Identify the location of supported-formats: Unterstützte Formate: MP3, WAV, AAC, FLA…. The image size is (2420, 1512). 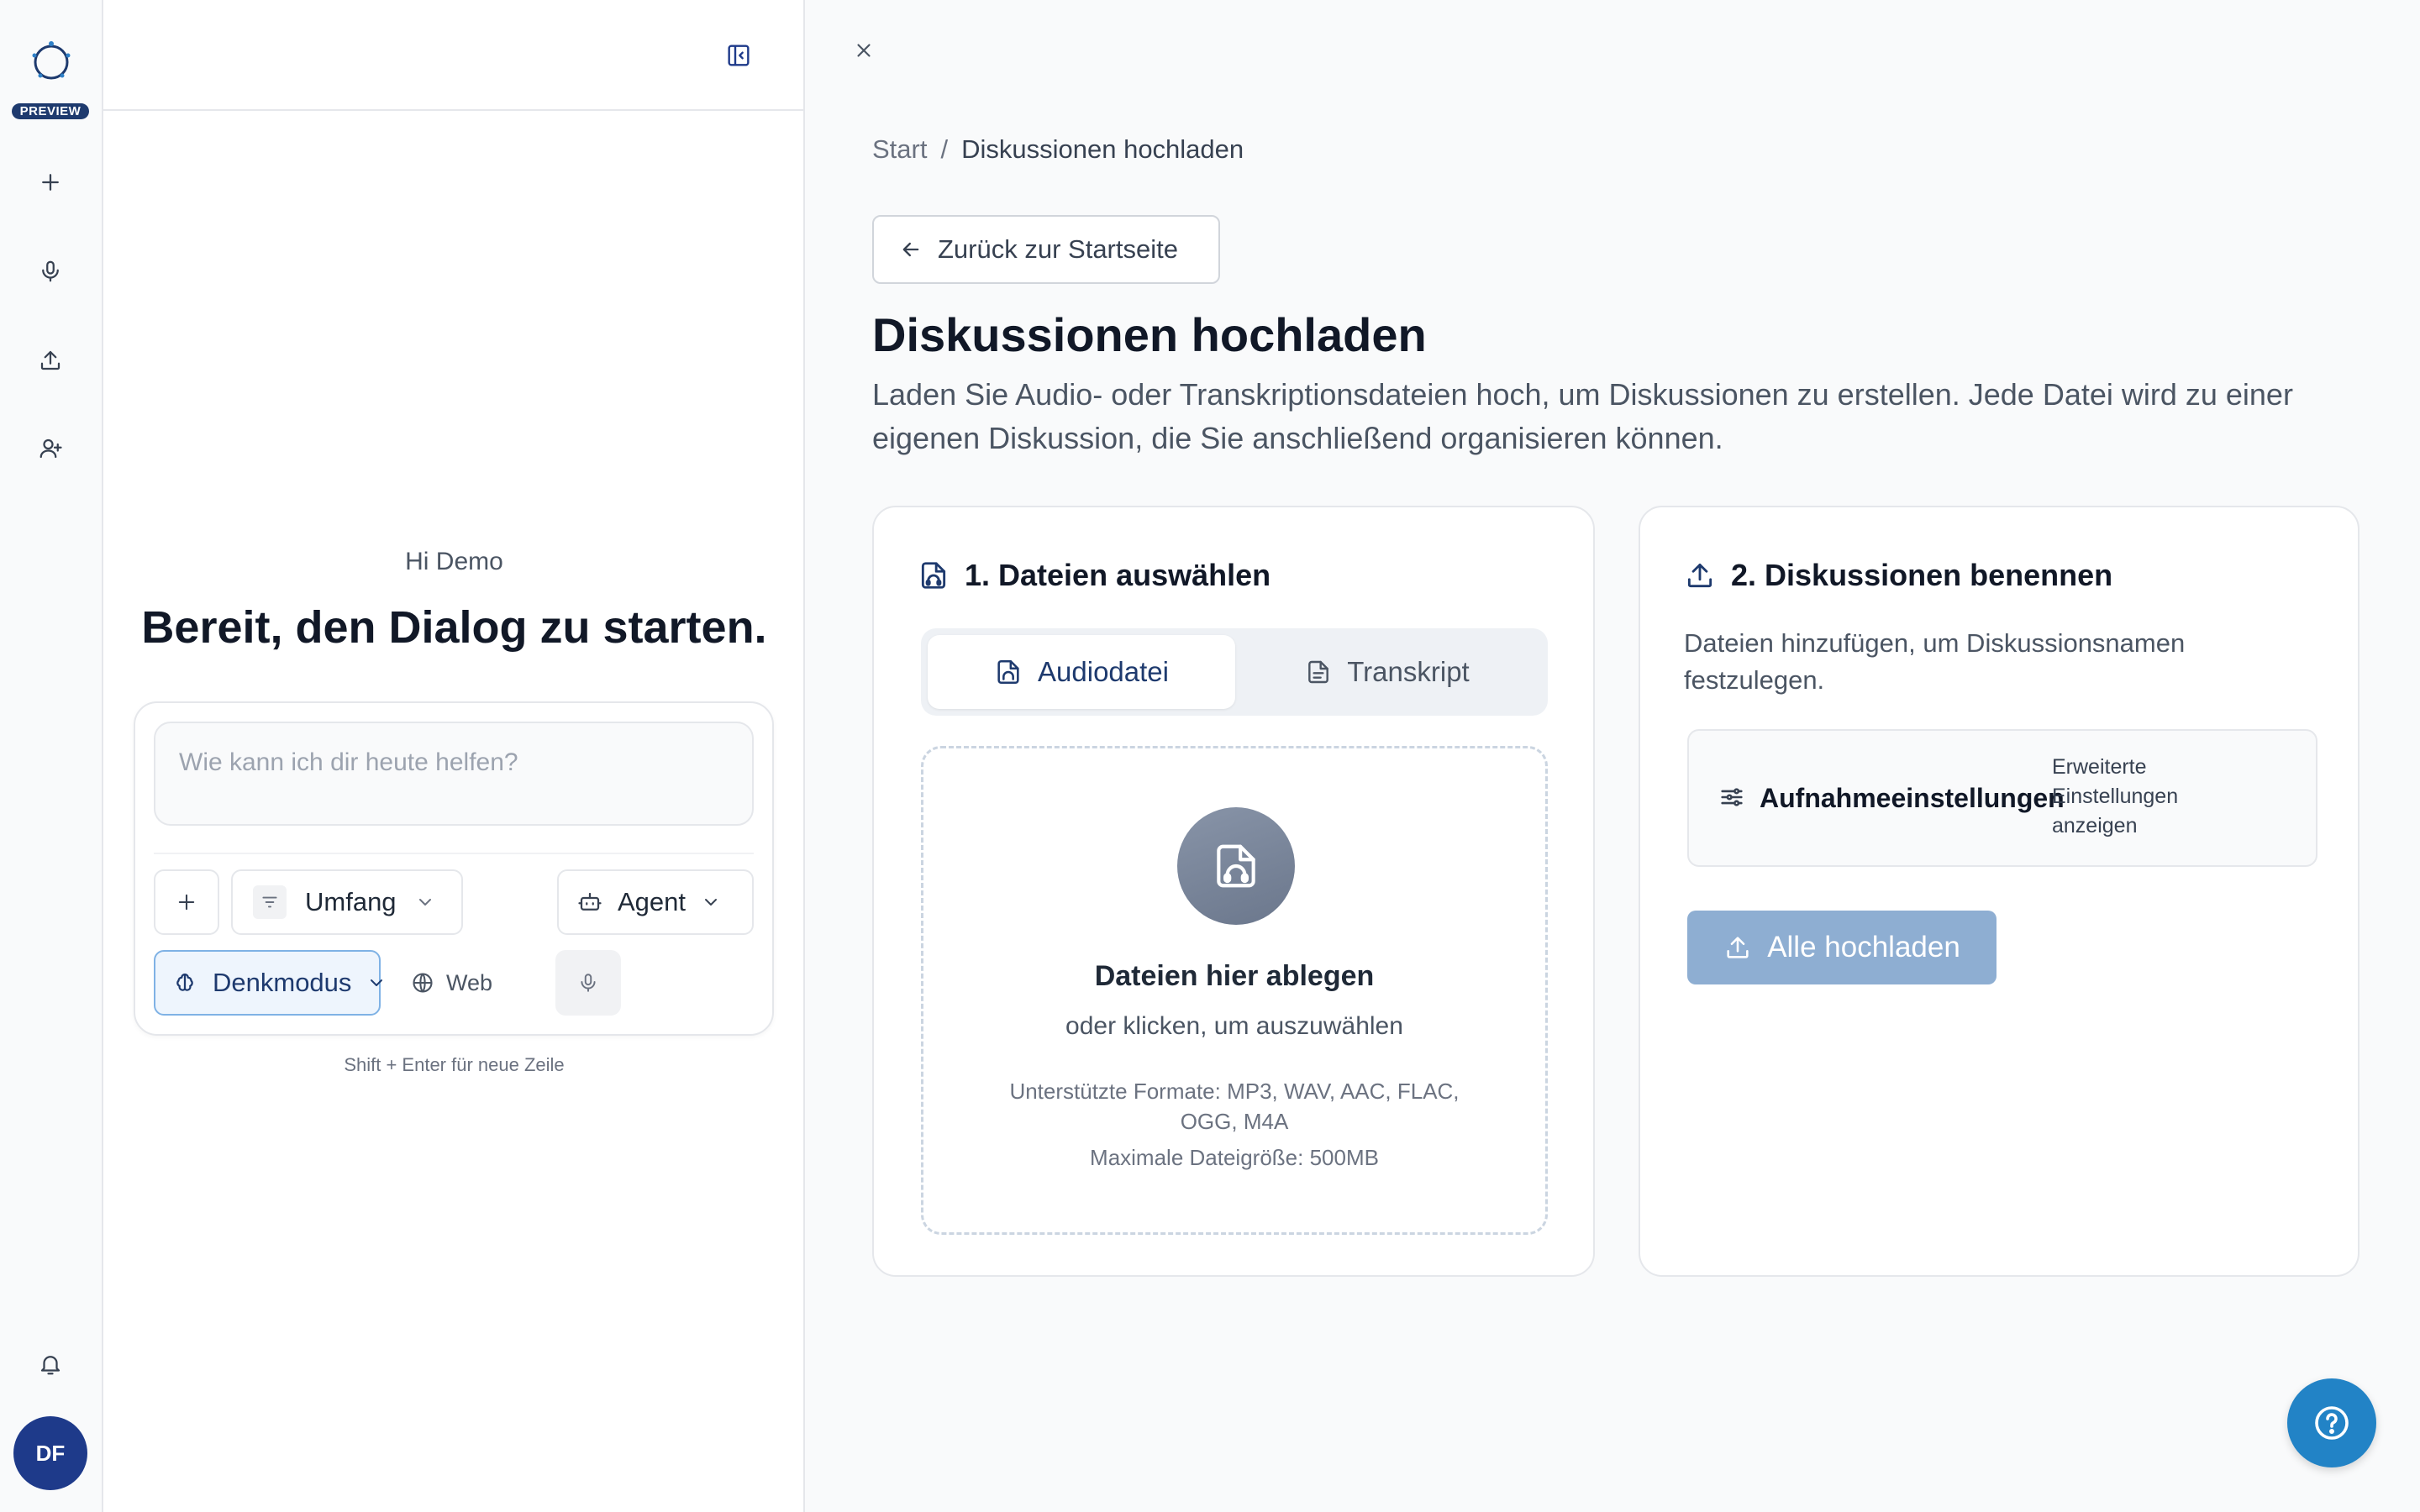
(1234, 1106).